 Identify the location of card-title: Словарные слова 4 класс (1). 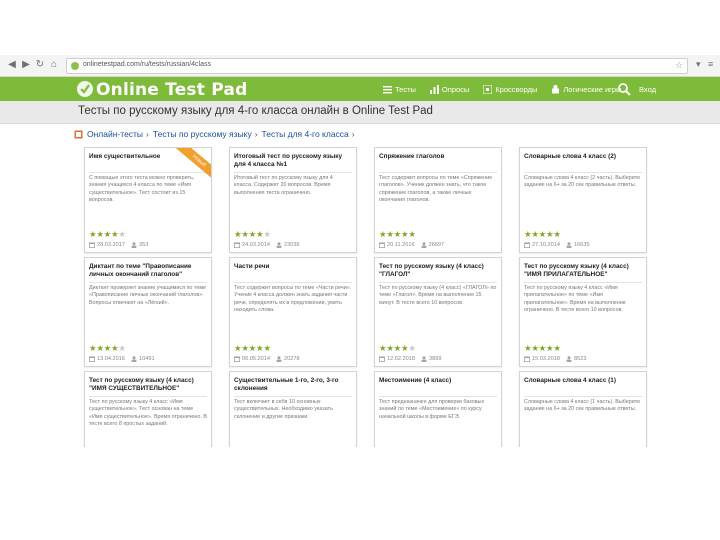
(583, 381).